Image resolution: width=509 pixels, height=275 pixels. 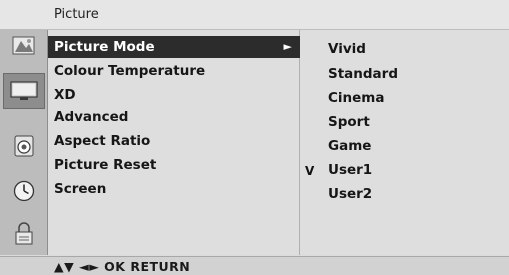 What do you see at coordinates (105, 165) in the screenshot?
I see `menu-item-label: Picture Reset` at bounding box center [105, 165].